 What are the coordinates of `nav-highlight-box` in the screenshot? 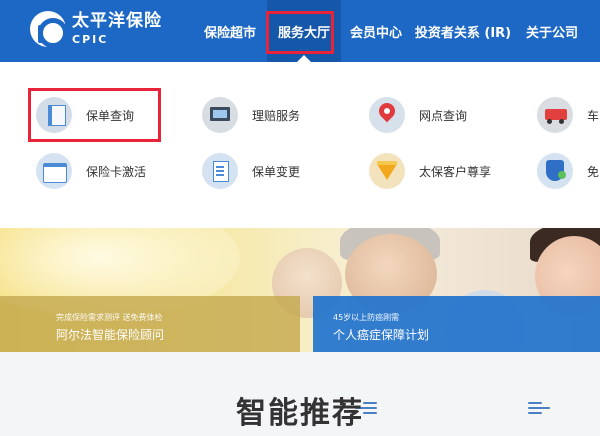 It's located at (300, 32).